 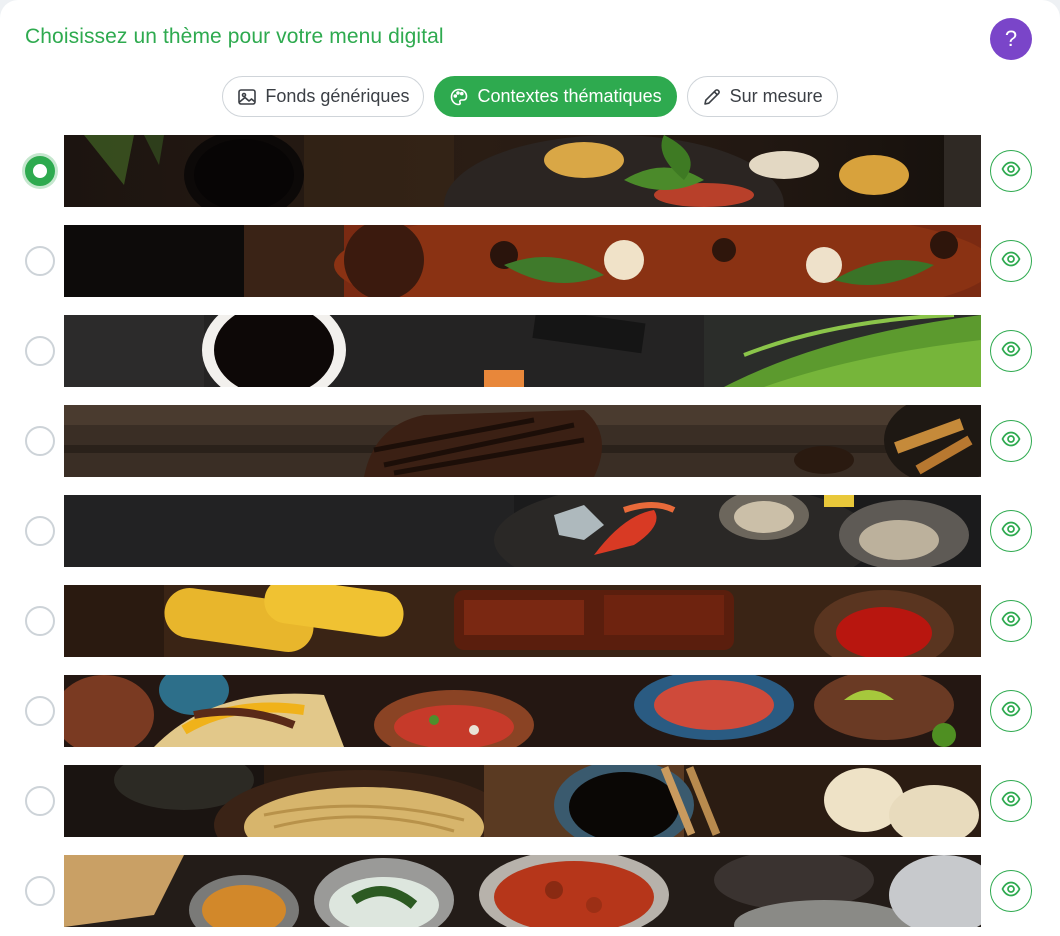 I want to click on theme-banner-grill-steak, so click(x=522, y=441).